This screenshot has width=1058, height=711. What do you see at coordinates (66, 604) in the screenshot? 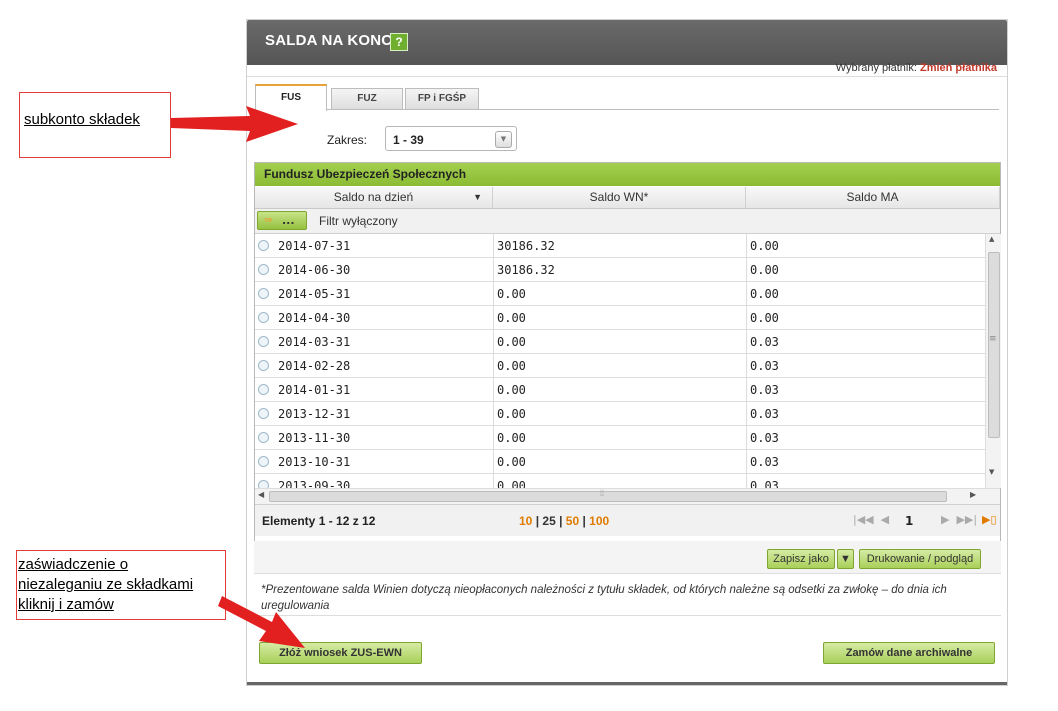
I see `annotation-text: kliknij i zamów` at bounding box center [66, 604].